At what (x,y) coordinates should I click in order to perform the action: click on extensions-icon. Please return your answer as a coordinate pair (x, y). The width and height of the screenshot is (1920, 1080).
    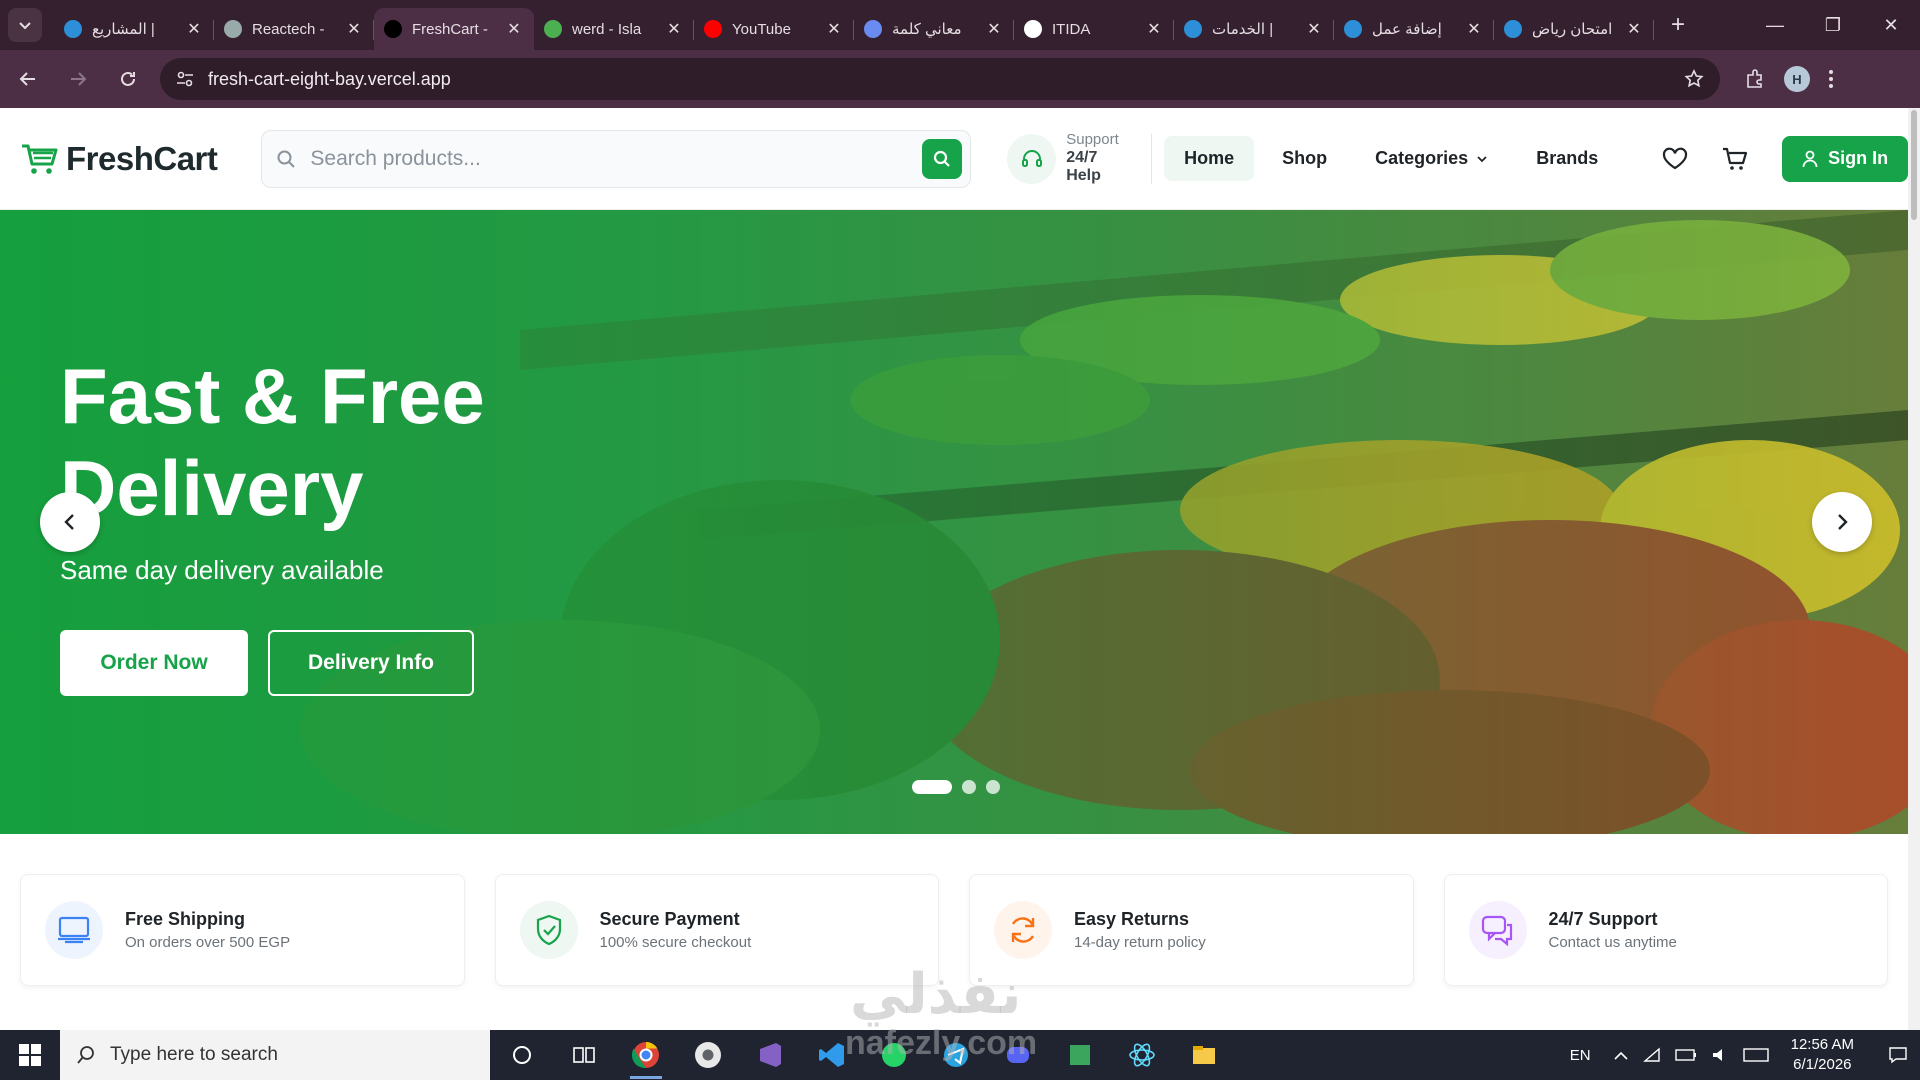
    Looking at the image, I should click on (1755, 79).